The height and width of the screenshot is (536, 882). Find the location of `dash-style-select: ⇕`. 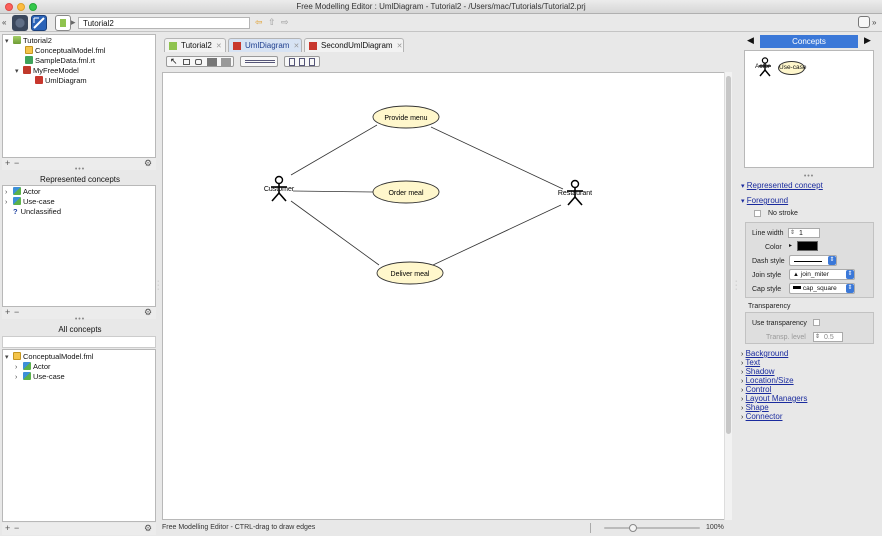

dash-style-select: ⇕ is located at coordinates (813, 260).